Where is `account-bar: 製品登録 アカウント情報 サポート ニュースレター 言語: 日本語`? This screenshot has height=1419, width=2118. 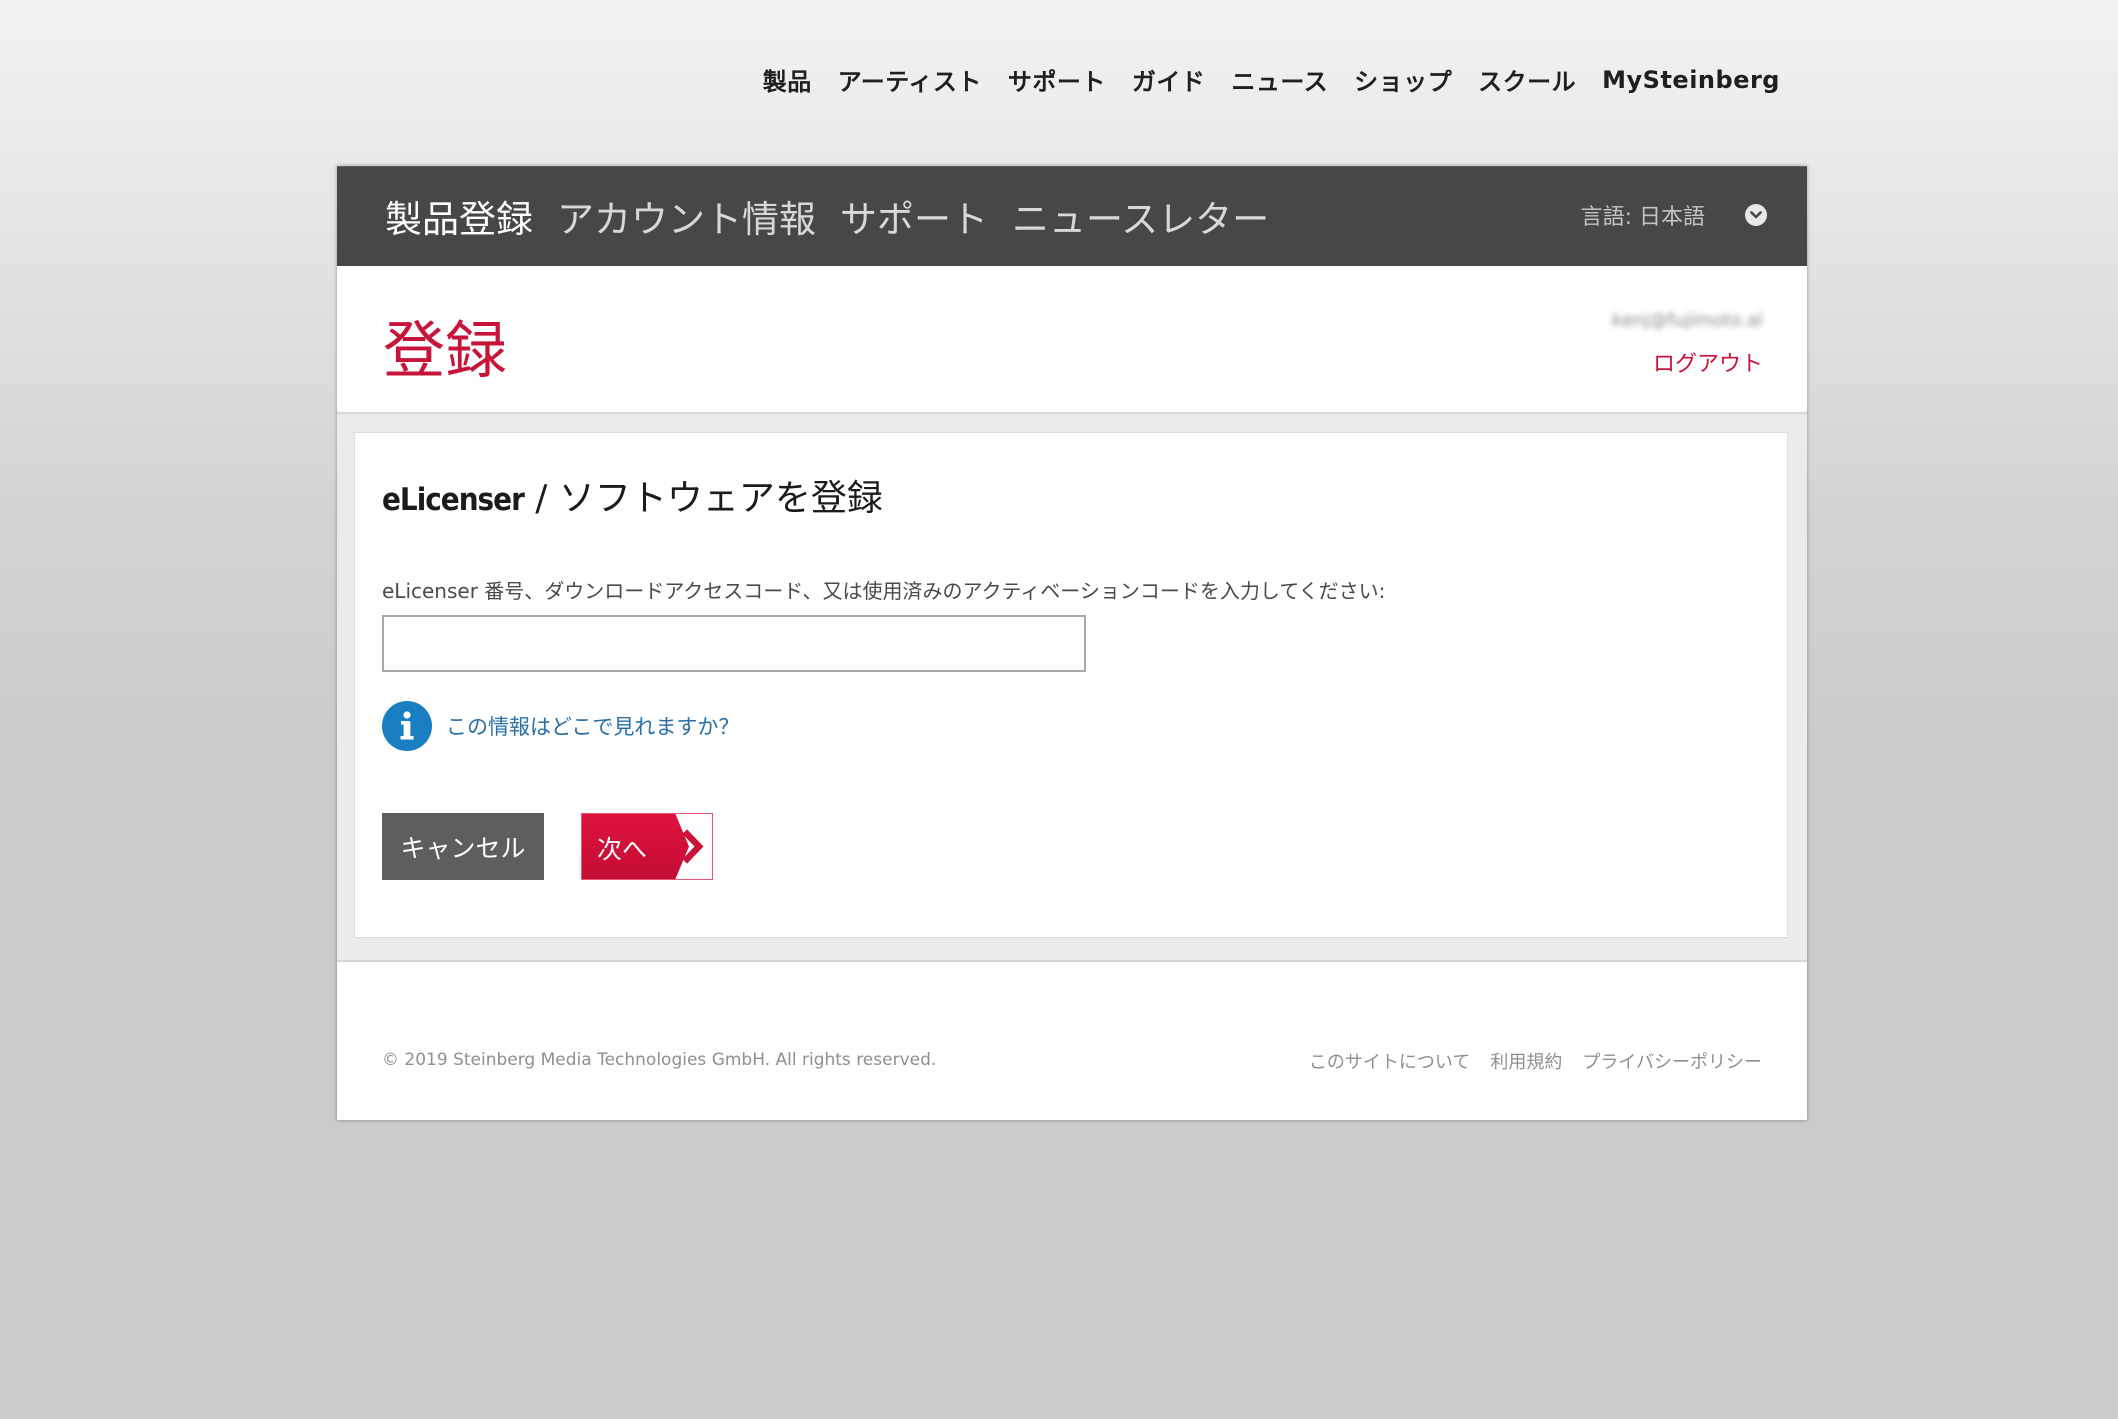
account-bar: 製品登録 アカウント情報 サポート ニュースレター 言語: 日本語 is located at coordinates (1072, 216).